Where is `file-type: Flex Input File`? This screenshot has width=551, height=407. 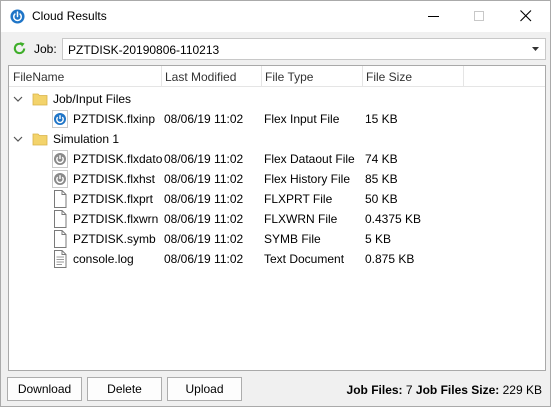
file-type: Flex Input File is located at coordinates (302, 119).